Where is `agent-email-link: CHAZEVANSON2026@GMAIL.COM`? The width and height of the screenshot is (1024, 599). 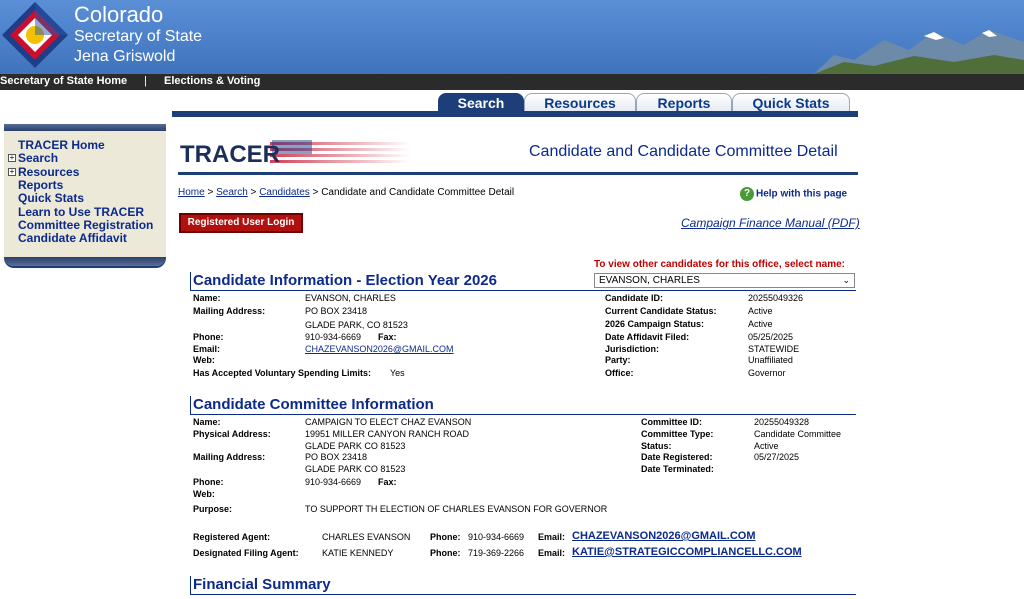
agent-email-link: CHAZEVANSON2026@GMAIL.COM is located at coordinates (664, 536).